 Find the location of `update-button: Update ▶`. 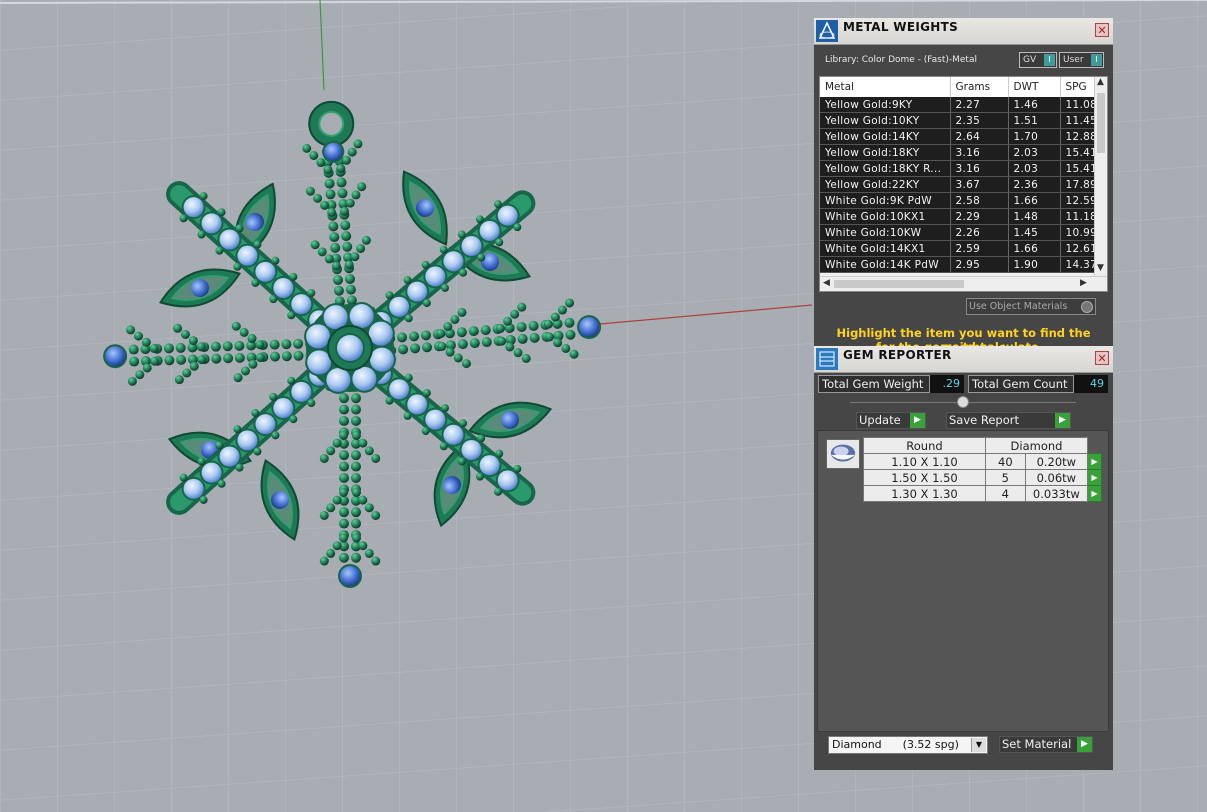

update-button: Update ▶ is located at coordinates (891, 420).